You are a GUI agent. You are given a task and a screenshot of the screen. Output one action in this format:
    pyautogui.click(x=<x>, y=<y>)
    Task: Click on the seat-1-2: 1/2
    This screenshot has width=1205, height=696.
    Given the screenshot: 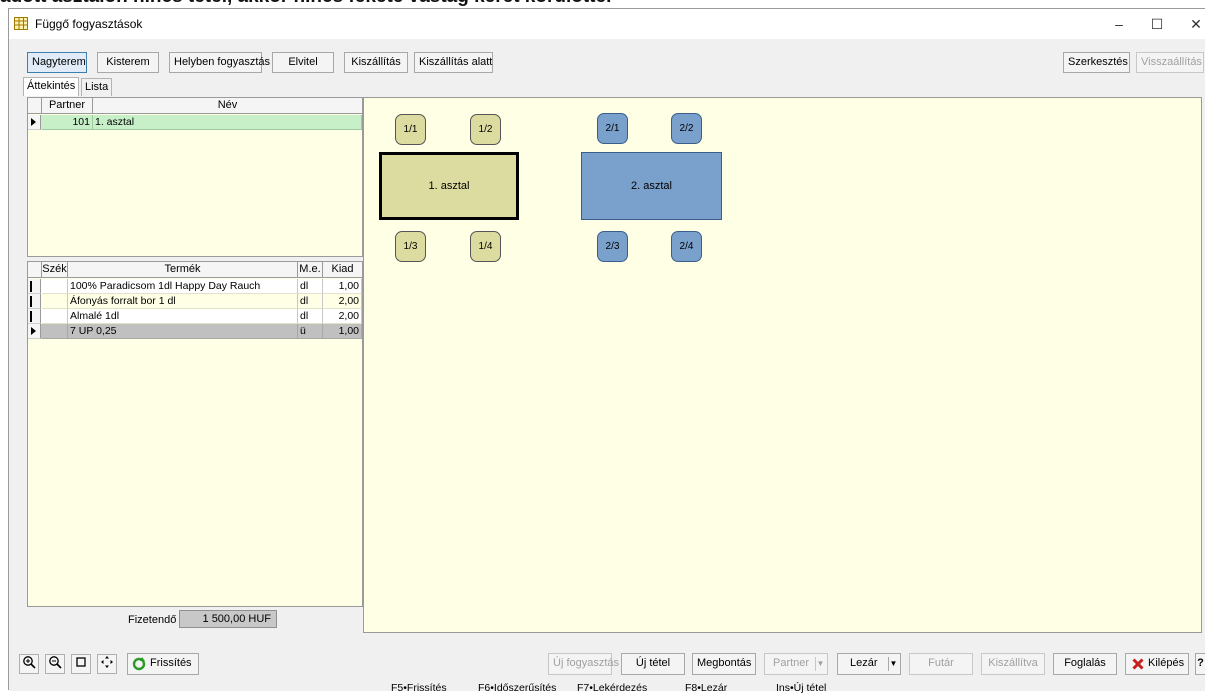 What is the action you would take?
    pyautogui.click(x=485, y=129)
    